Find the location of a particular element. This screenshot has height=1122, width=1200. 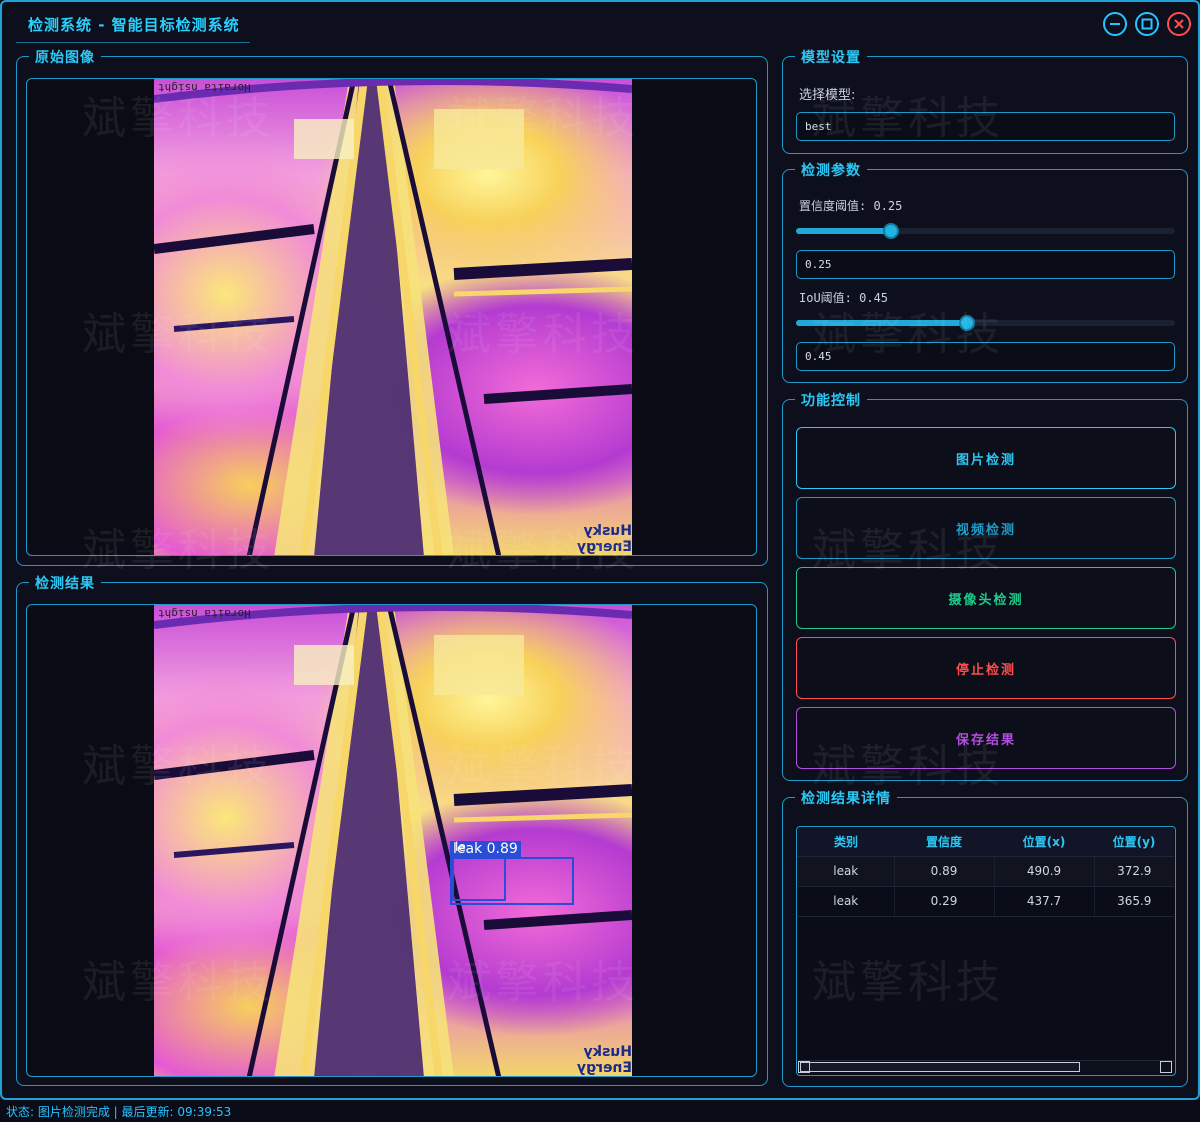

minimize-button is located at coordinates (1115, 24).